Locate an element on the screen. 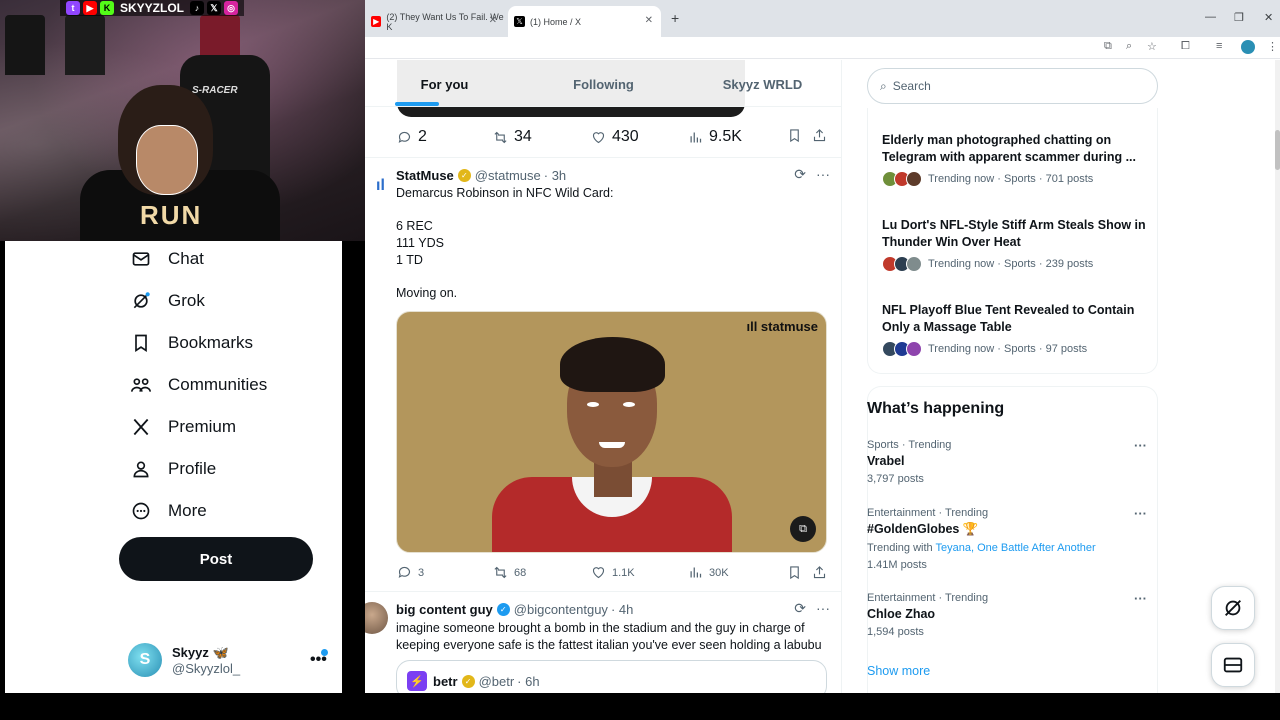 The height and width of the screenshot is (720, 1280). nav-item-grok: Grok is located at coordinates (173, 301).